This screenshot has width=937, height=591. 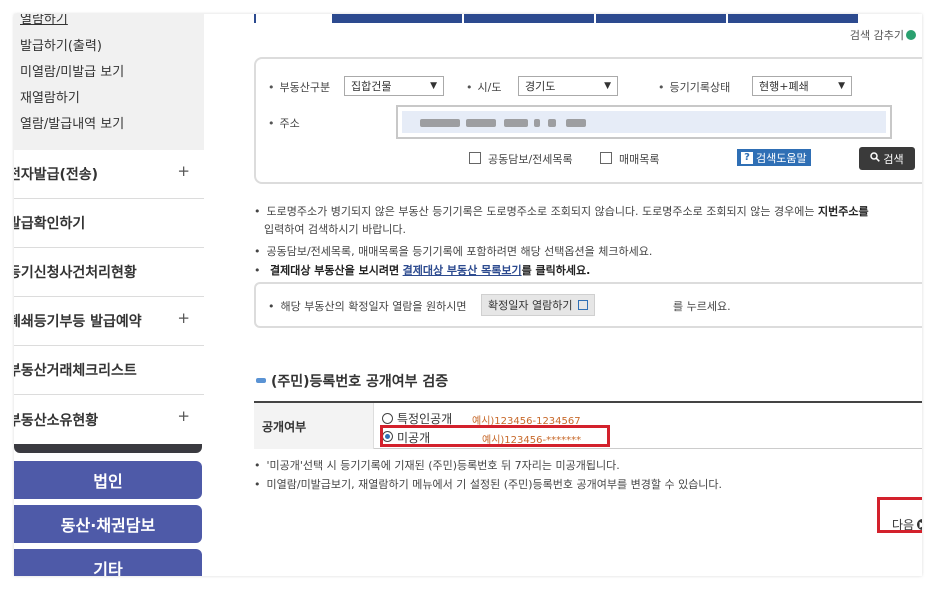 I want to click on sidebar-item-label: 전자발급(전송), so click(x=56, y=175).